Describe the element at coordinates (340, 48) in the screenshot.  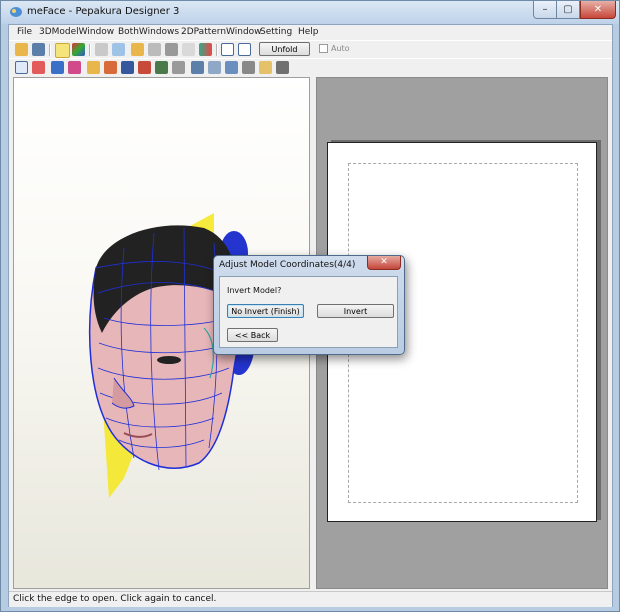
I see `auto-label: Auto` at that location.